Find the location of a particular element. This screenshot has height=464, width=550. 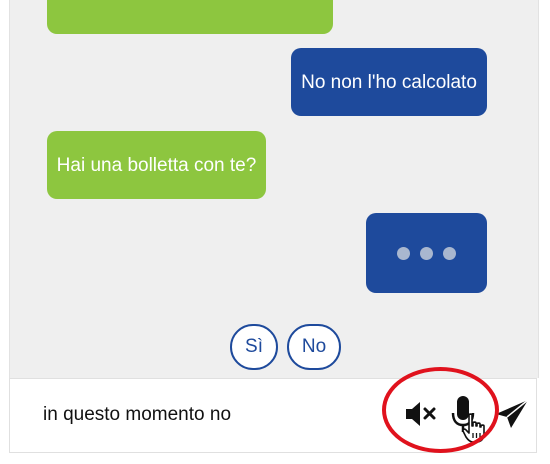

speaker-mute-icon is located at coordinates (421, 414).